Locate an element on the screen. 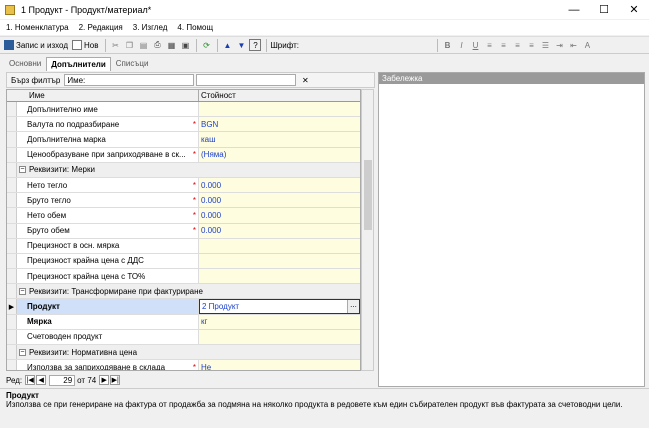  menu-help: 4. Помощ is located at coordinates (195, 27).